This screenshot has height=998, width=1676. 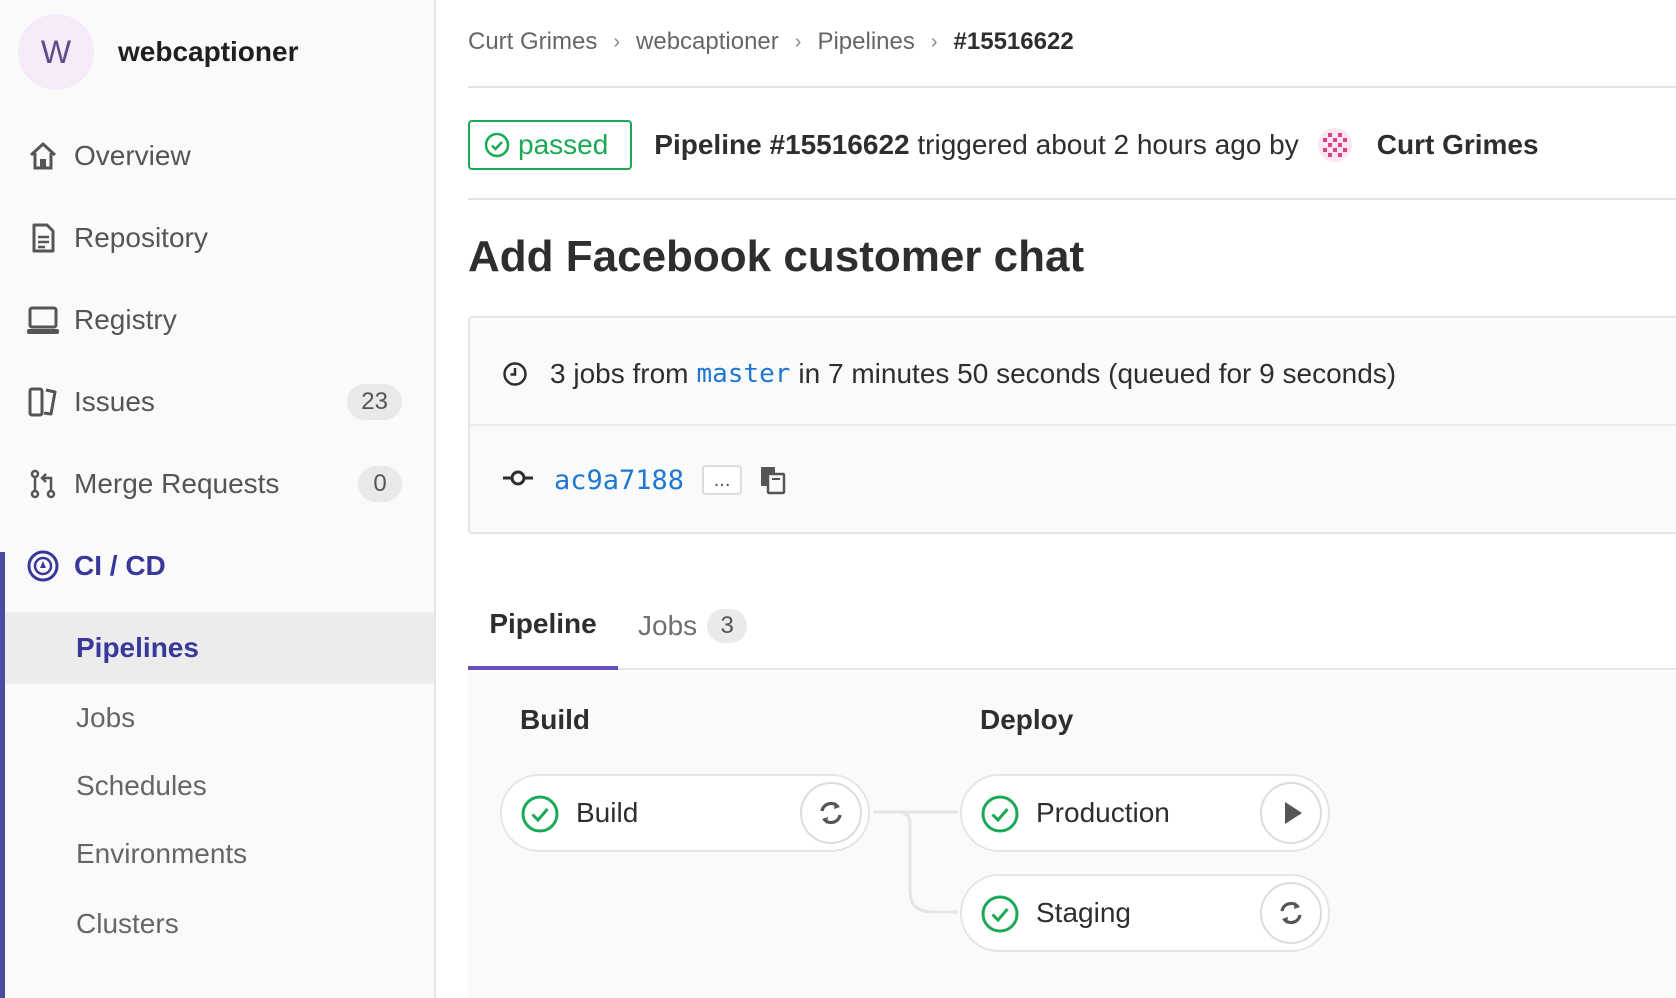 I want to click on sidebar-subitem-jobs: Jobs, so click(x=219, y=718).